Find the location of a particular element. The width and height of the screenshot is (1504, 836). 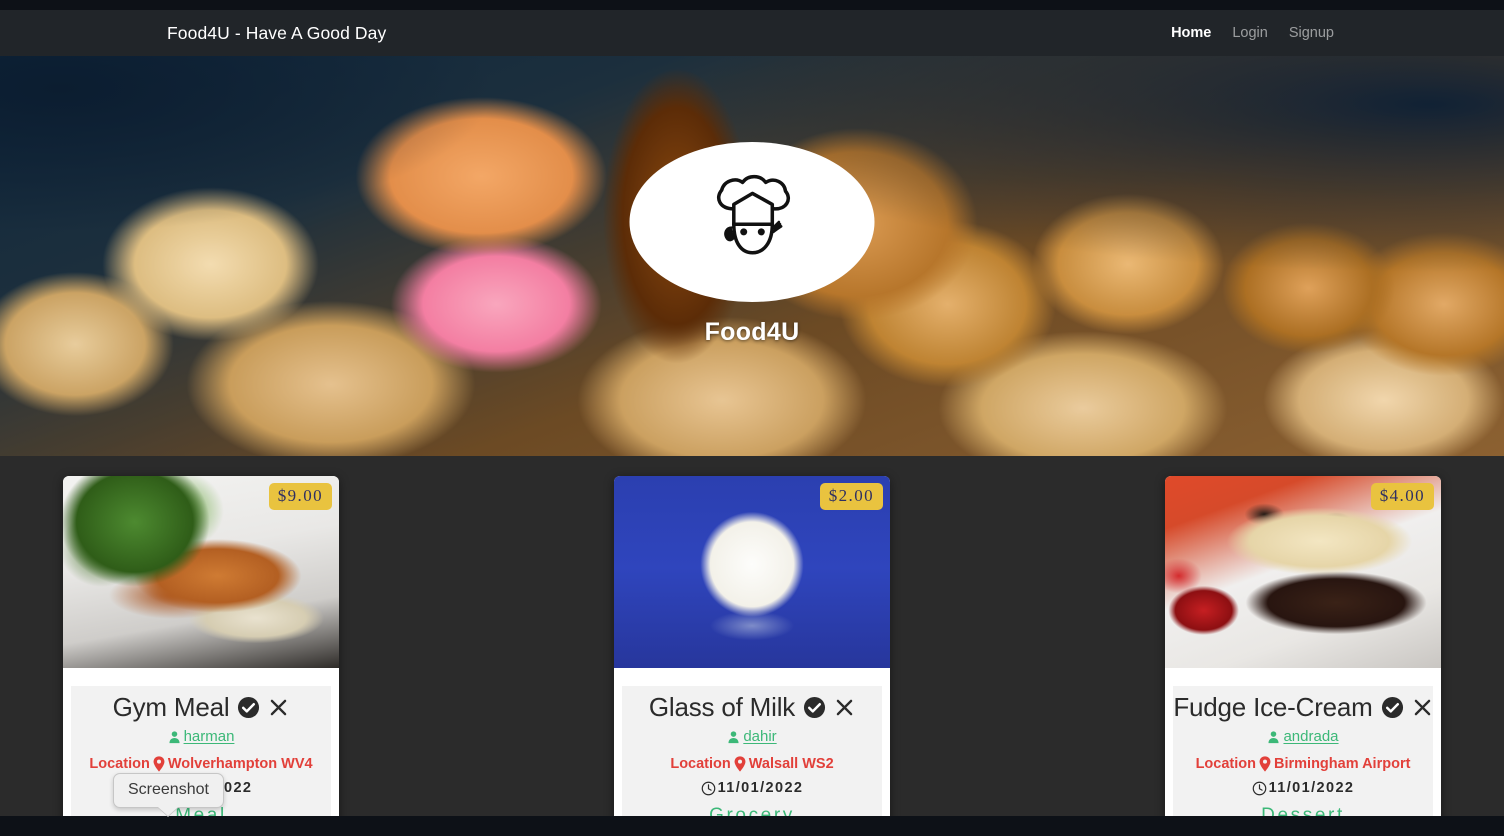

browser-bottom-strip is located at coordinates (752, 826).